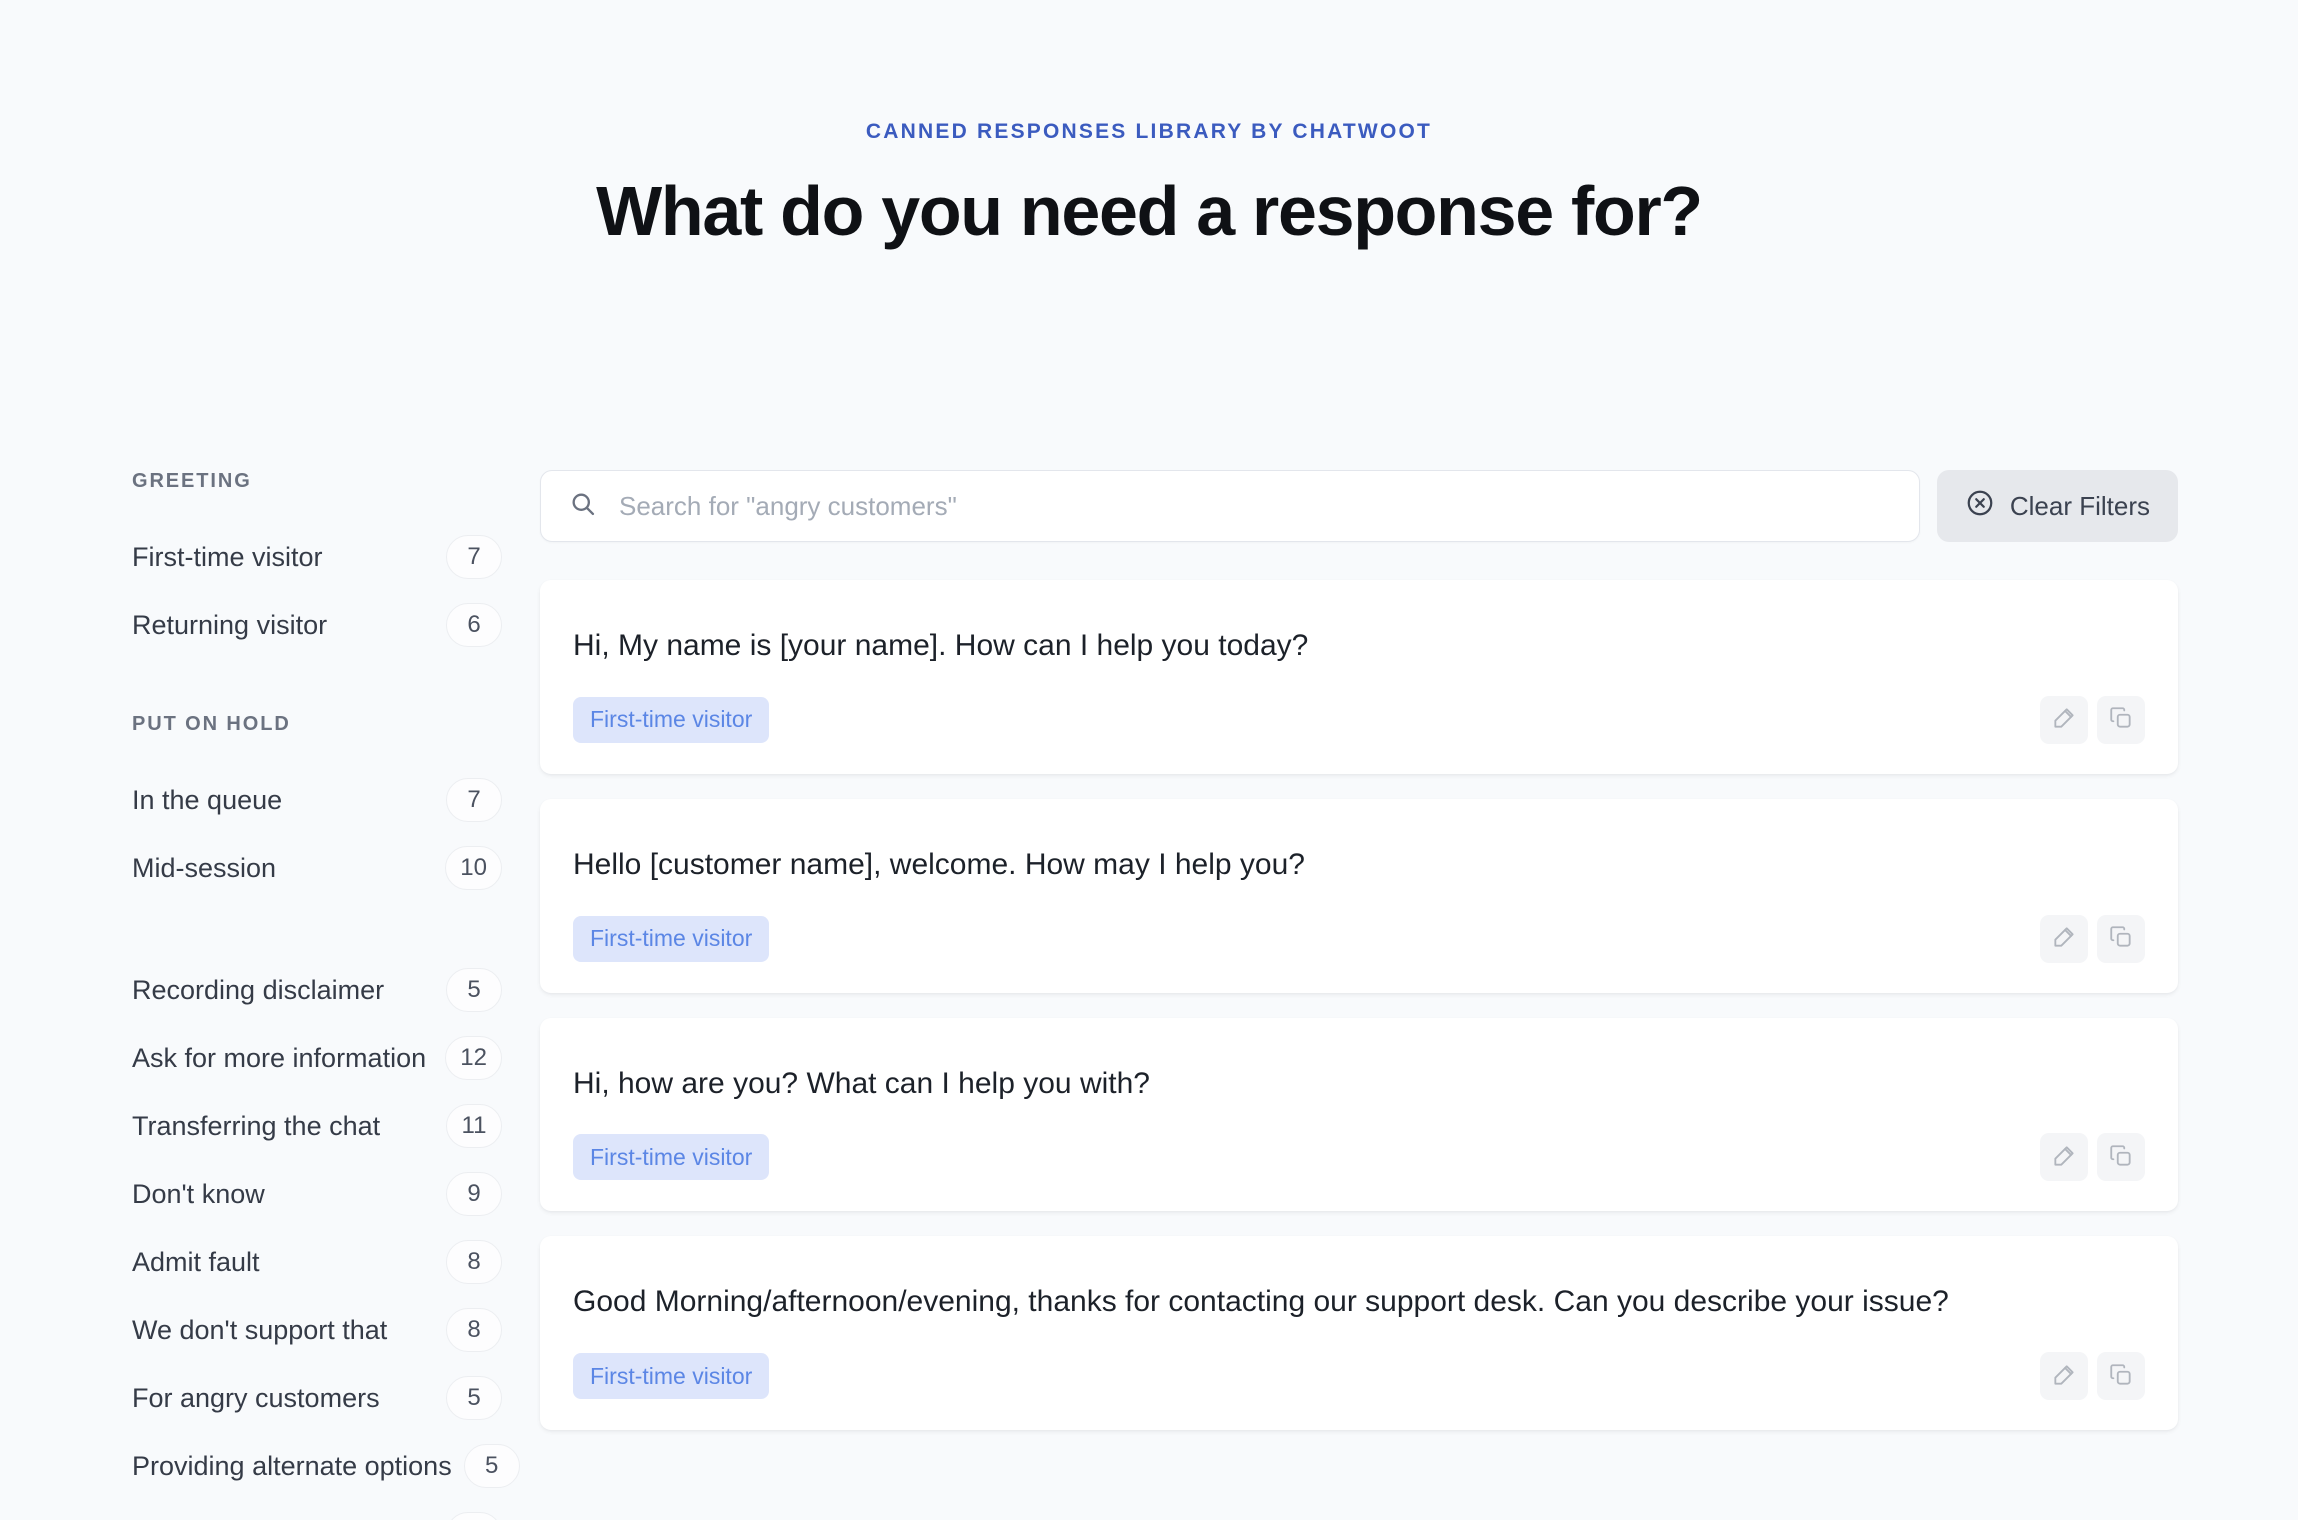 This screenshot has height=1520, width=2298. I want to click on sidebar-item-transferring-the-chat: Transferring the chat 11, so click(317, 1126).